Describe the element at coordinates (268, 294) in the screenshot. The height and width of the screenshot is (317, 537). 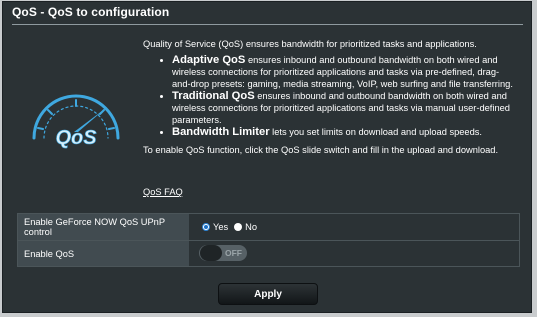
I see `apply-button: Apply` at that location.